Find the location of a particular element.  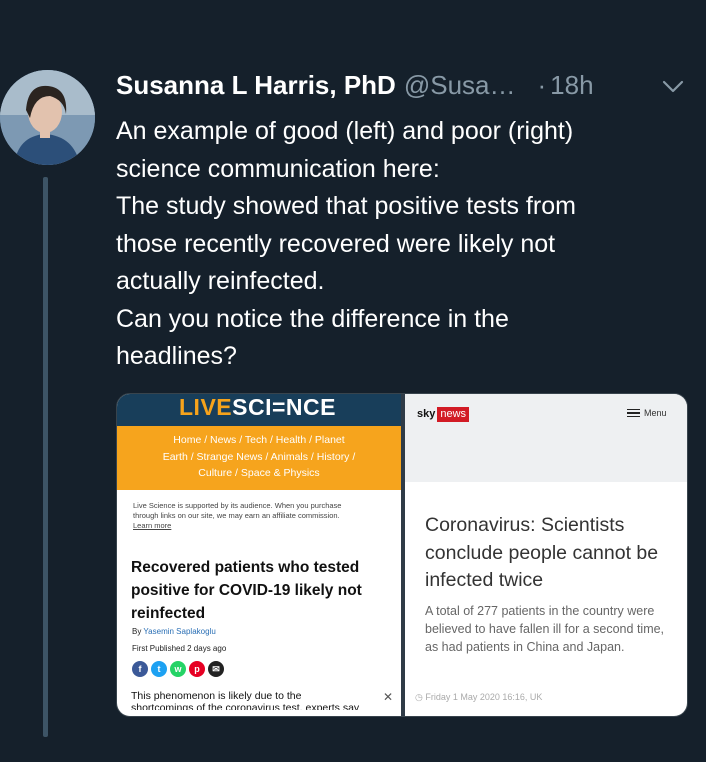

tweet-text-line: headlines? is located at coordinates (176, 356).